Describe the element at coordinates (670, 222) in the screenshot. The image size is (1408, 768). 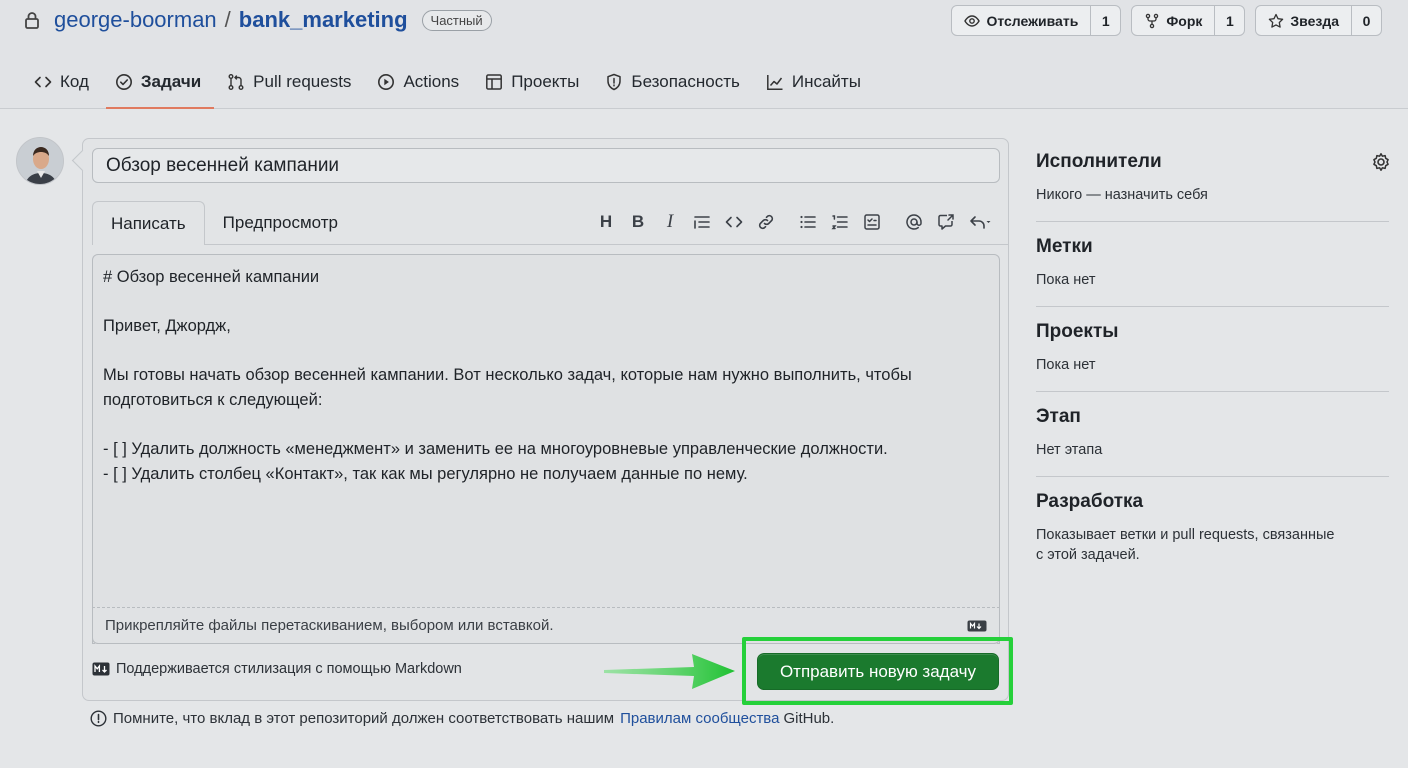
I see `italic-button: I` at that location.